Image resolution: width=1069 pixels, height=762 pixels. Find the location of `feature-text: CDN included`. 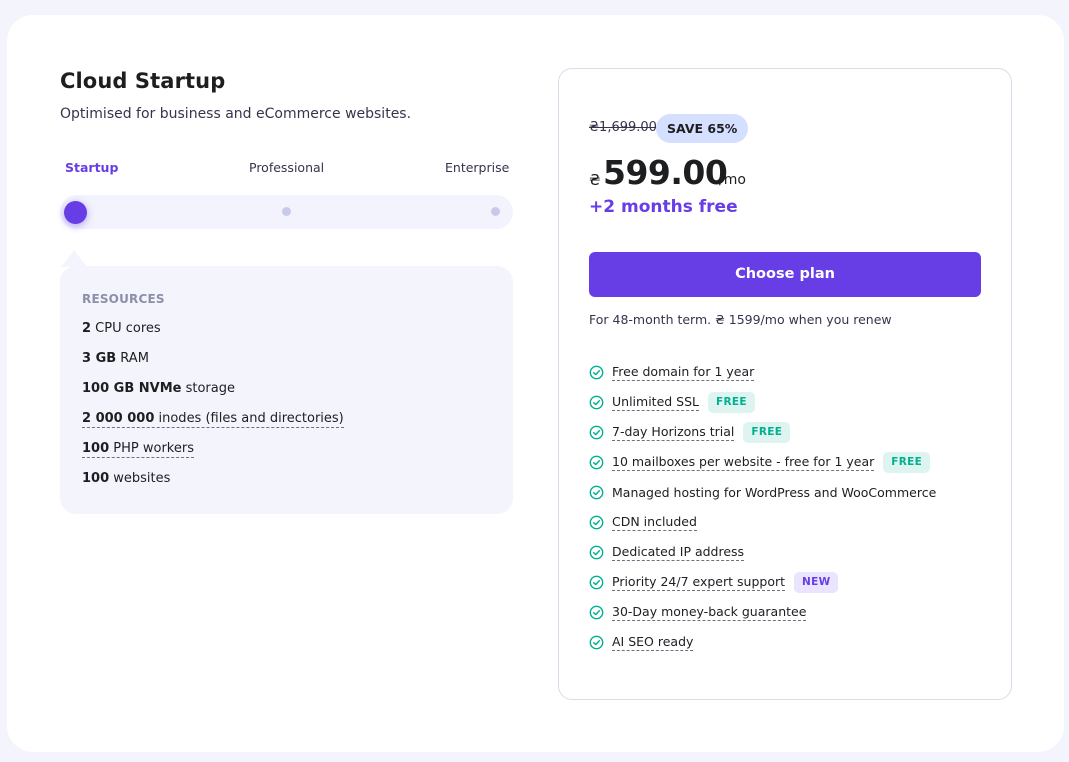

feature-text: CDN included is located at coordinates (654, 522).